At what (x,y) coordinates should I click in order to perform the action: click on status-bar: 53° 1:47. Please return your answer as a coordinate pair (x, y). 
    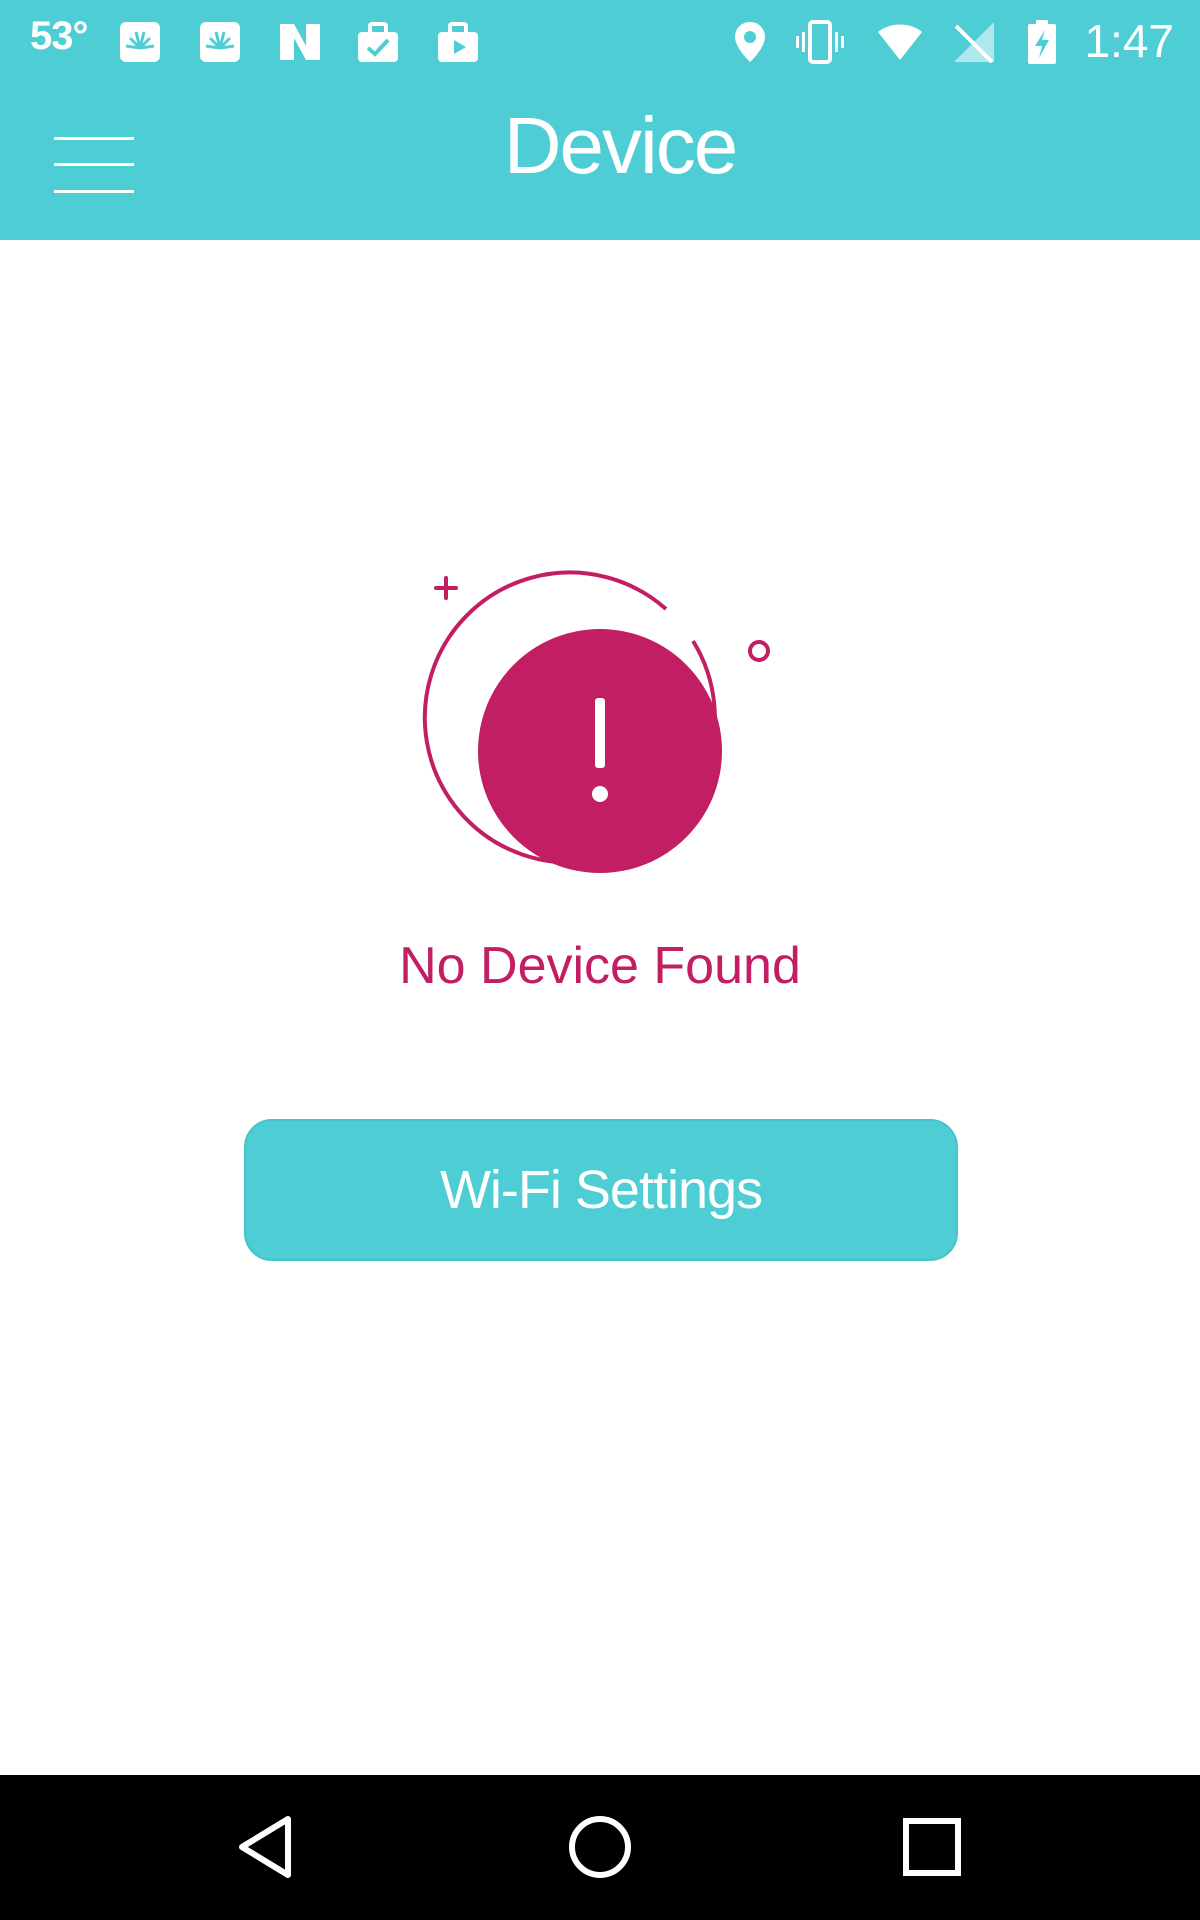
    Looking at the image, I should click on (600, 40).